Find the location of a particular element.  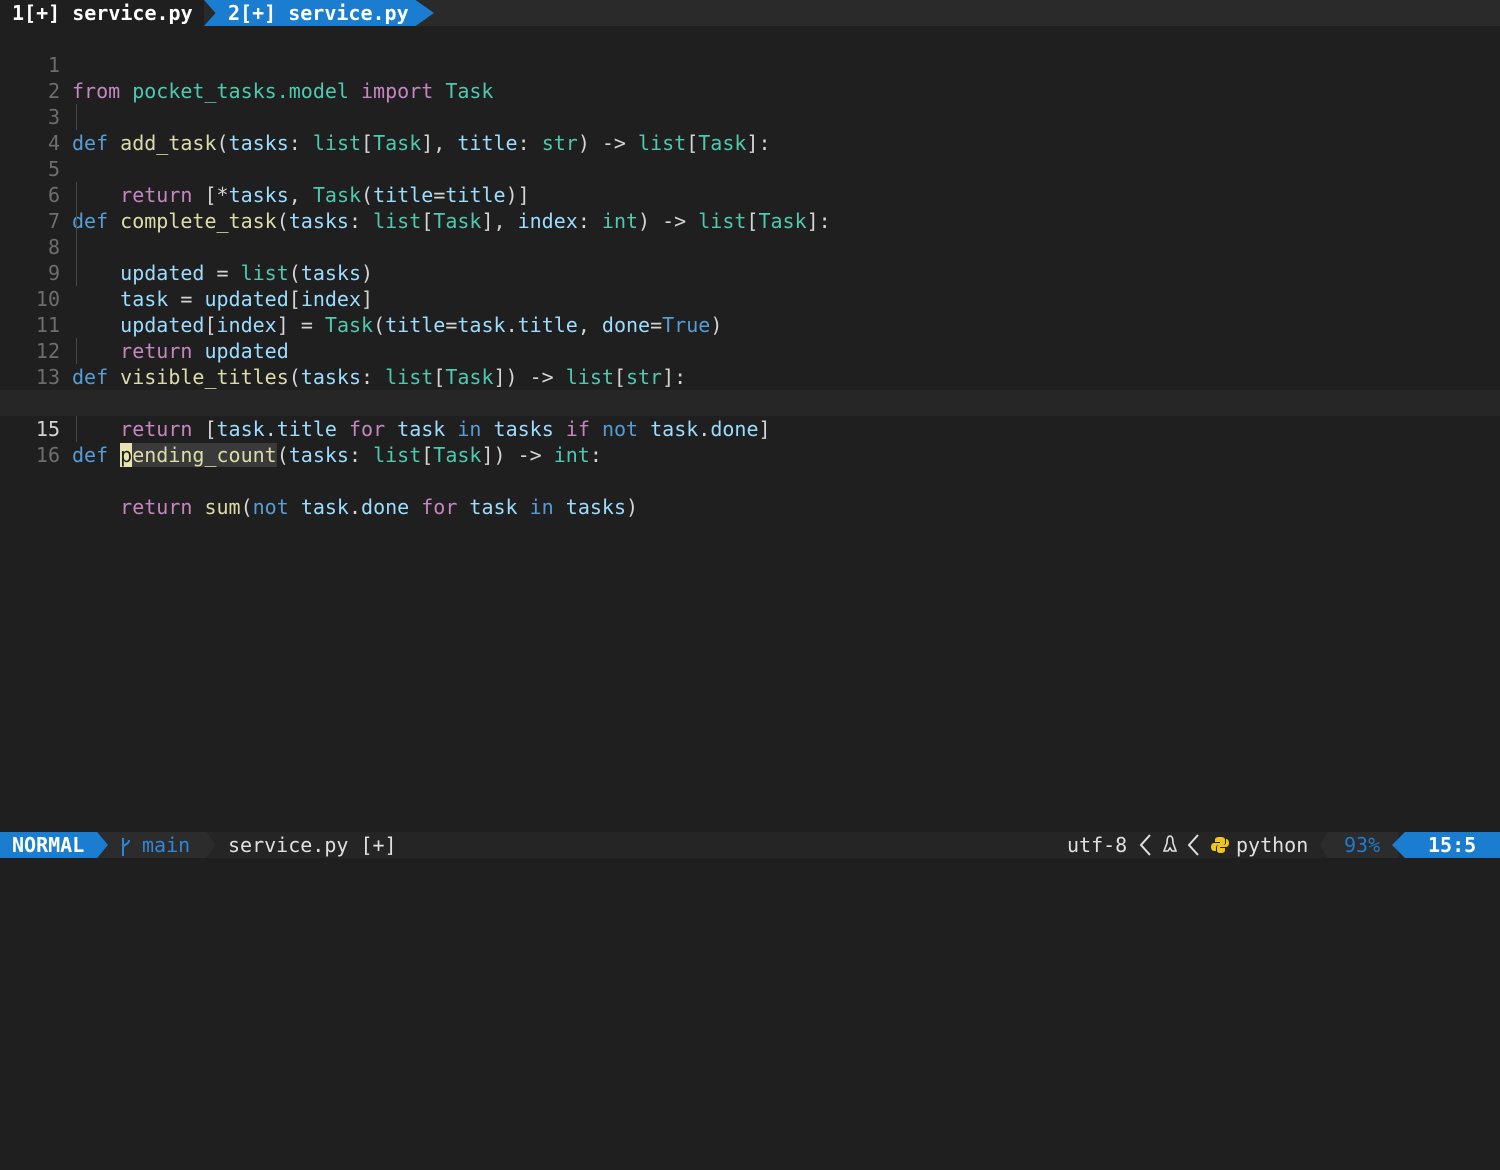

file-name: service.py [+] is located at coordinates (312, 845).